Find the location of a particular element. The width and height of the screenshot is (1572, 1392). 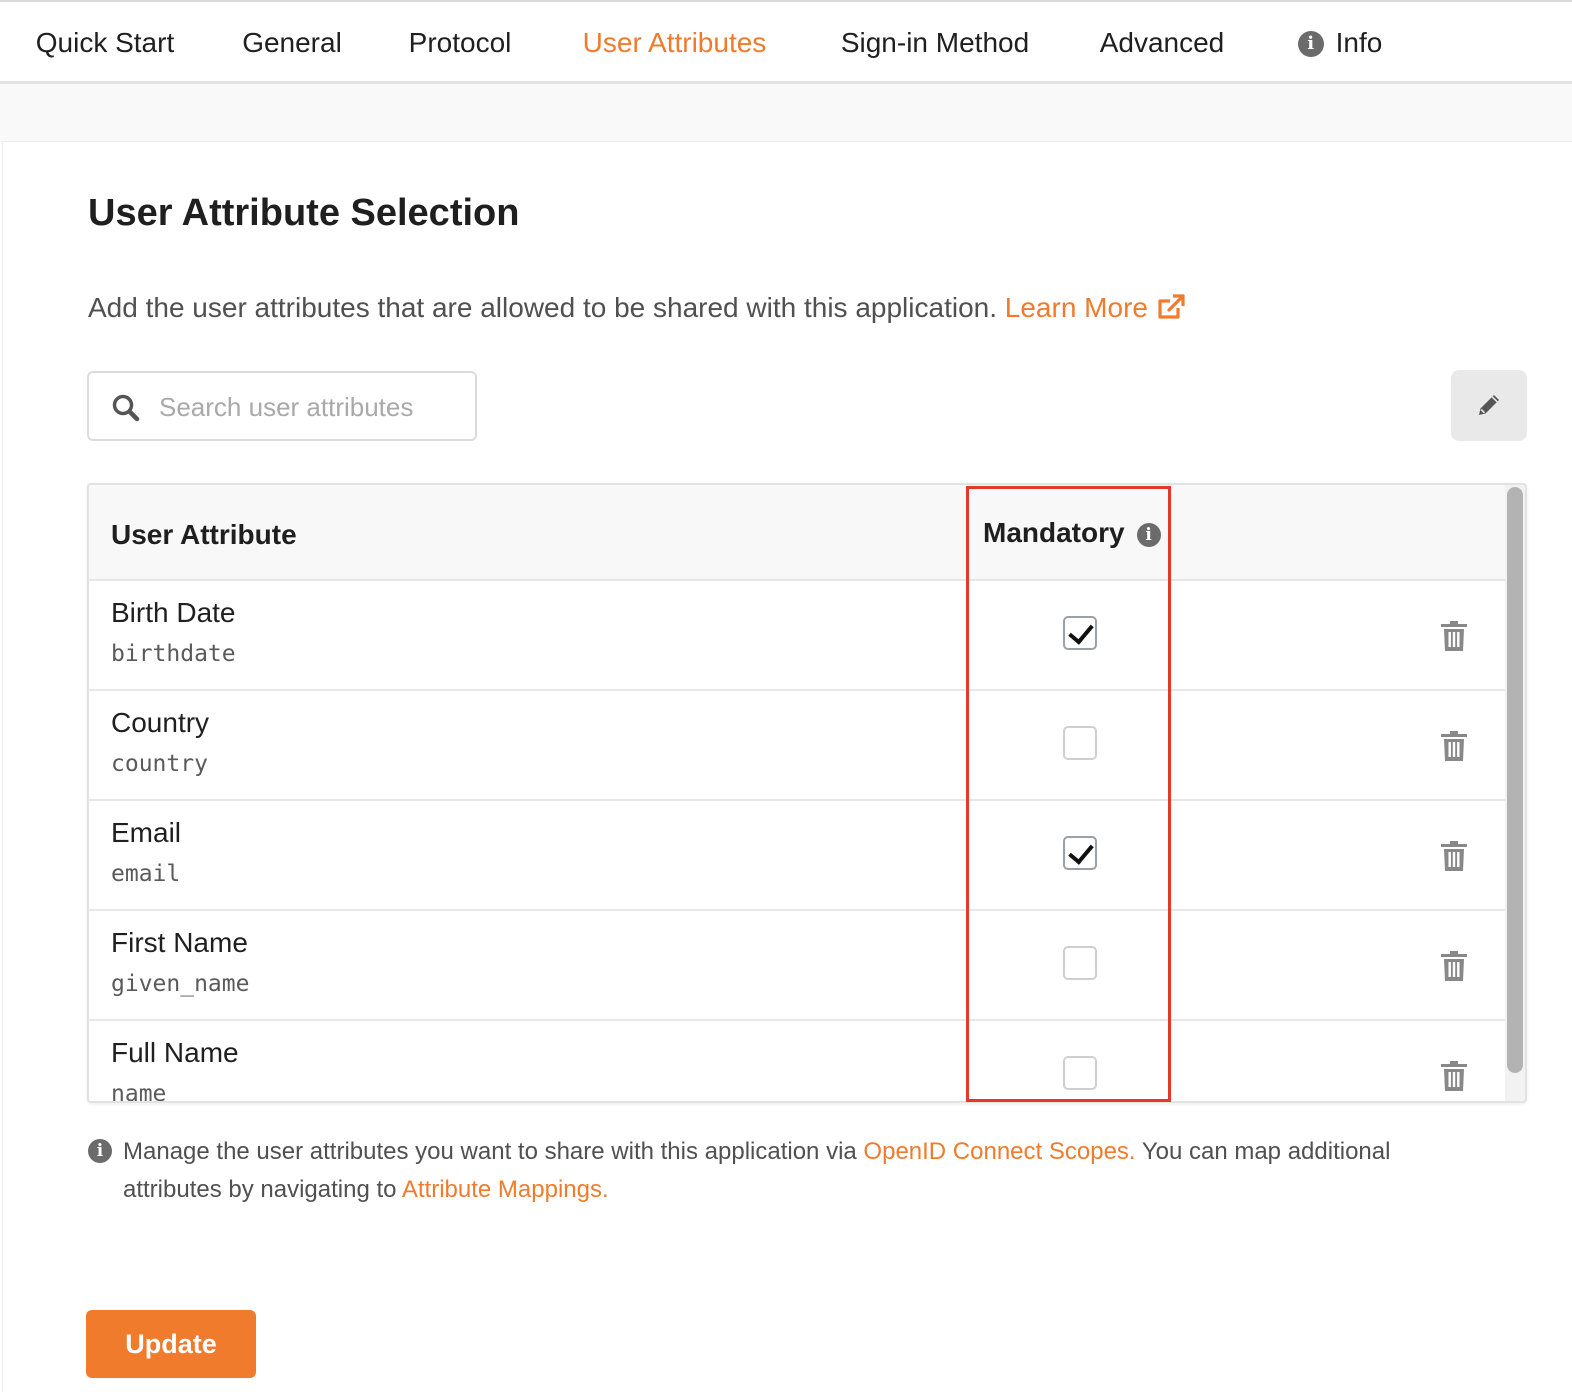

header-user-attribute: User Attribute is located at coordinates (204, 534).